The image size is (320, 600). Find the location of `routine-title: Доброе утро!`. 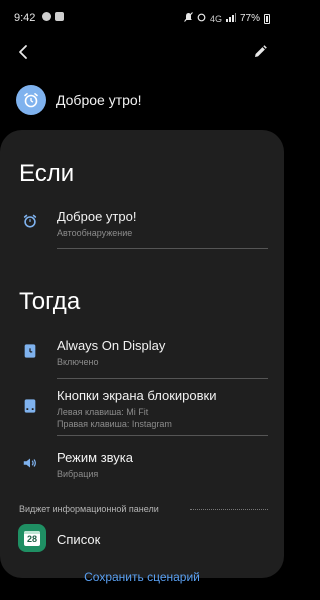

routine-title: Доброе утро! is located at coordinates (99, 100).